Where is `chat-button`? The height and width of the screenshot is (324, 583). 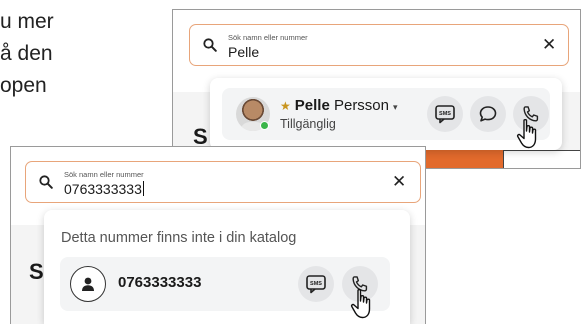
chat-button is located at coordinates (488, 114).